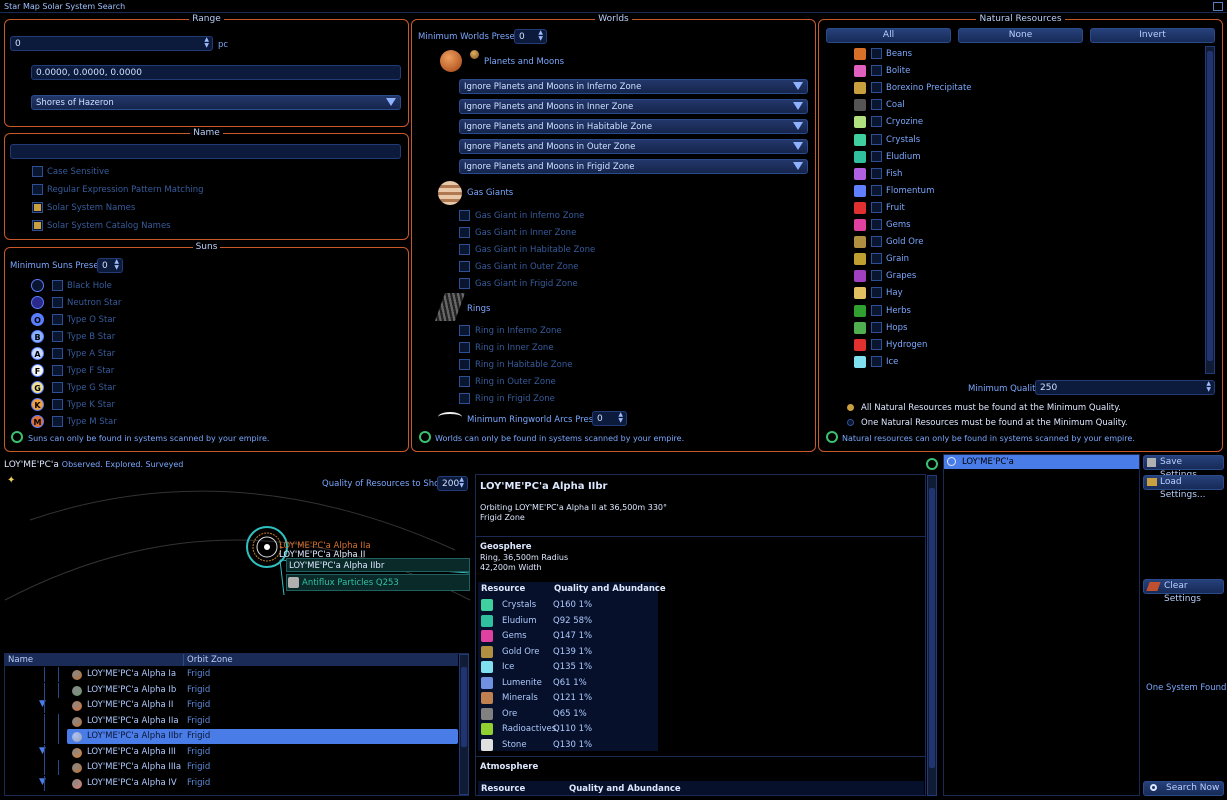 This screenshot has height=800, width=1227. What do you see at coordinates (216, 102) in the screenshot?
I see `location-select: Shores of Hazeron` at bounding box center [216, 102].